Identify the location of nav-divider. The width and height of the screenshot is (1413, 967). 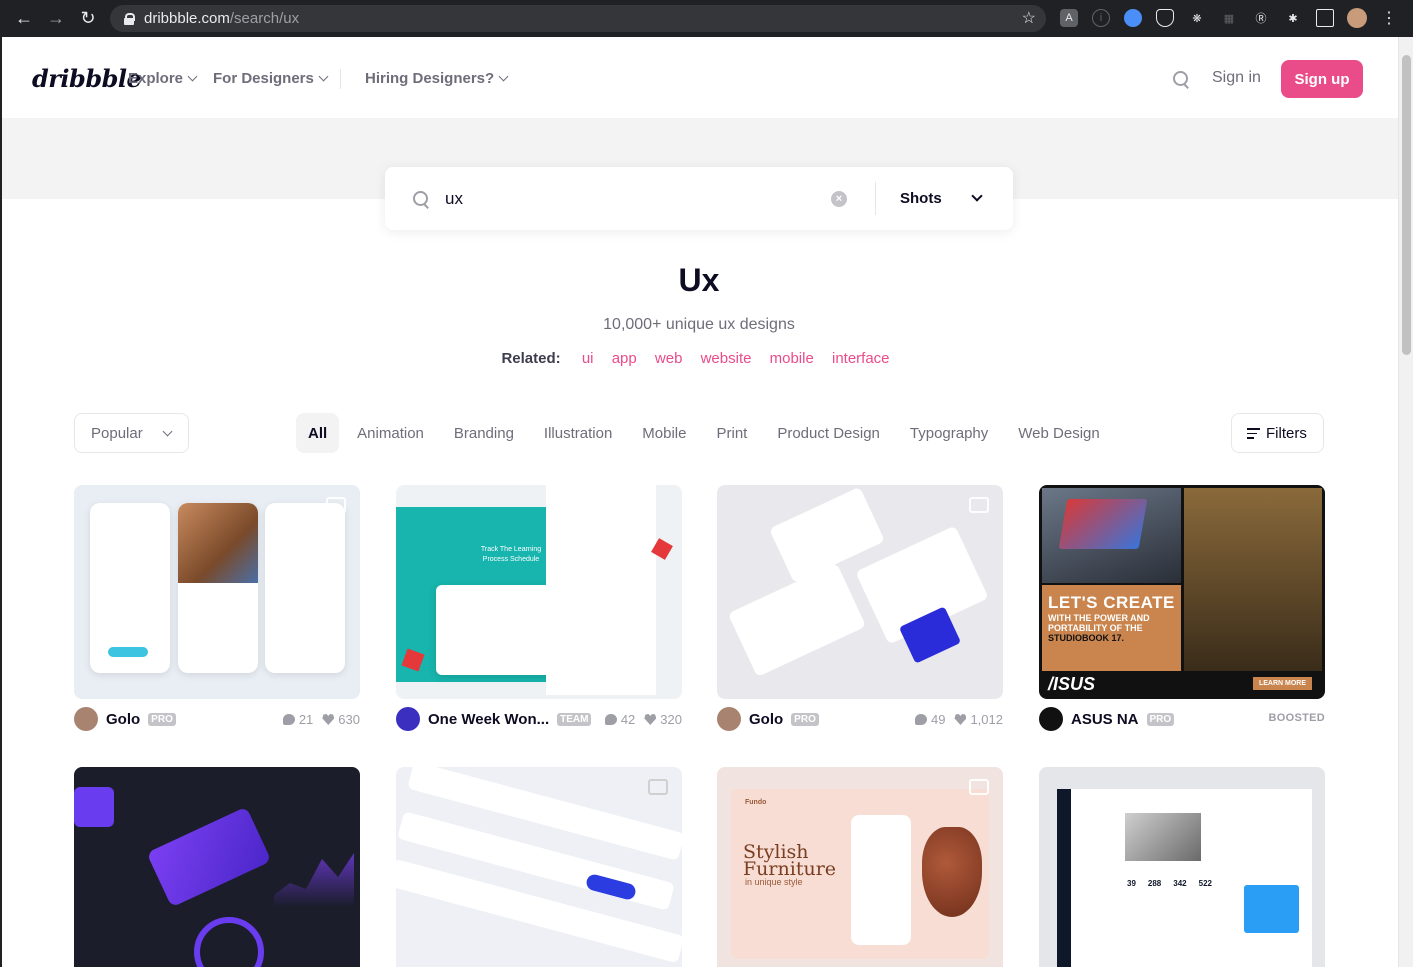
(340, 79).